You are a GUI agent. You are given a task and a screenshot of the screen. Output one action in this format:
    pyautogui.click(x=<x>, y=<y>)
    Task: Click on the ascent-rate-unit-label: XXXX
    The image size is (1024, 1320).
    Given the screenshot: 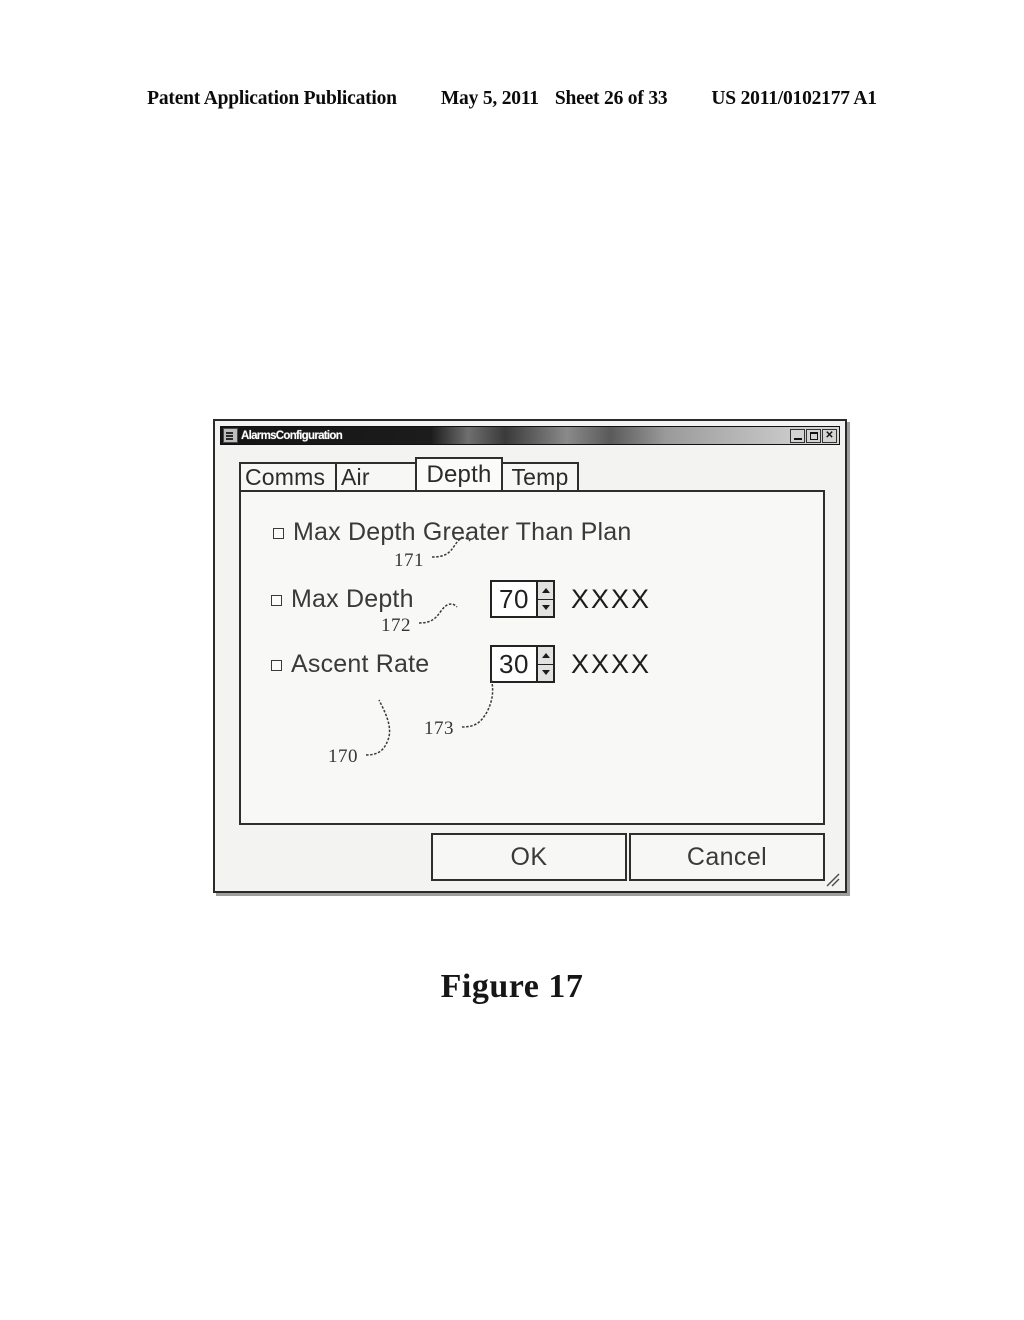 What is the action you would take?
    pyautogui.click(x=611, y=663)
    